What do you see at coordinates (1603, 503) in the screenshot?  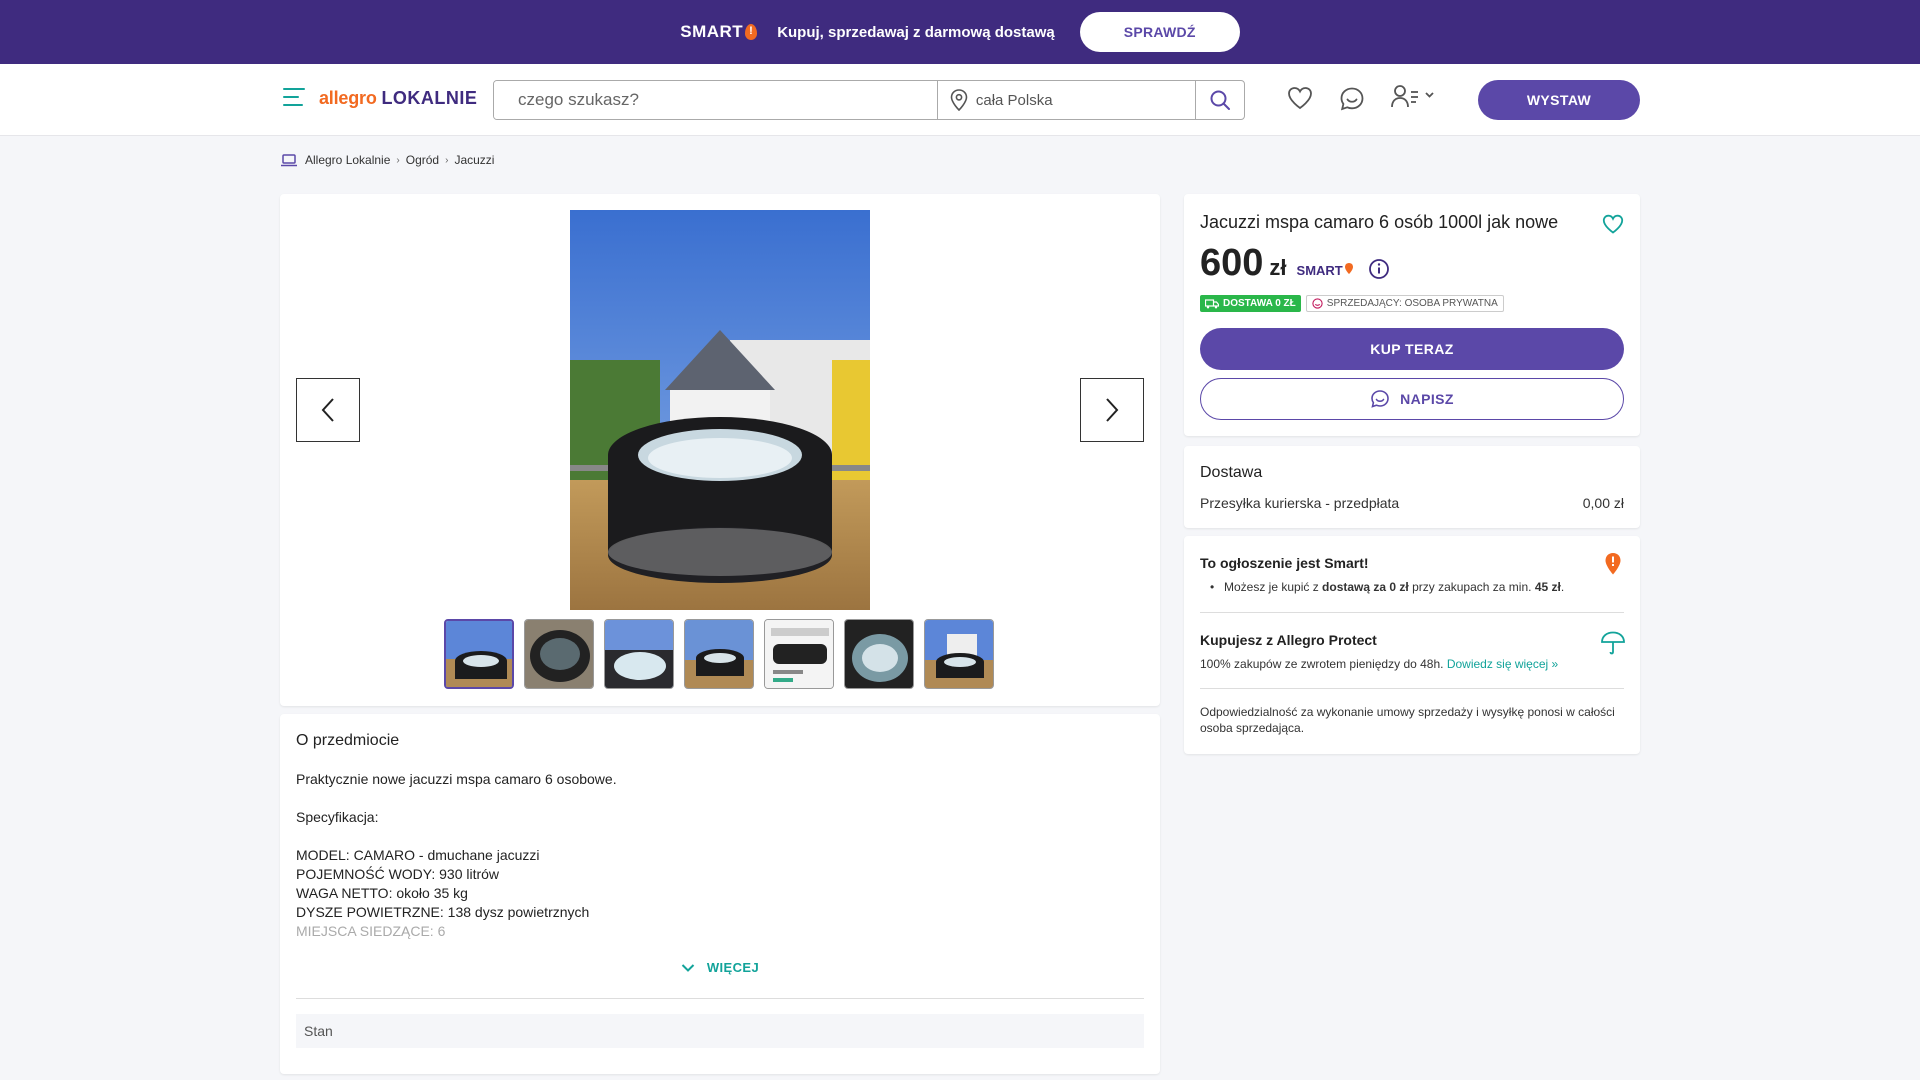 I see `delivery-price: 0,00 zł` at bounding box center [1603, 503].